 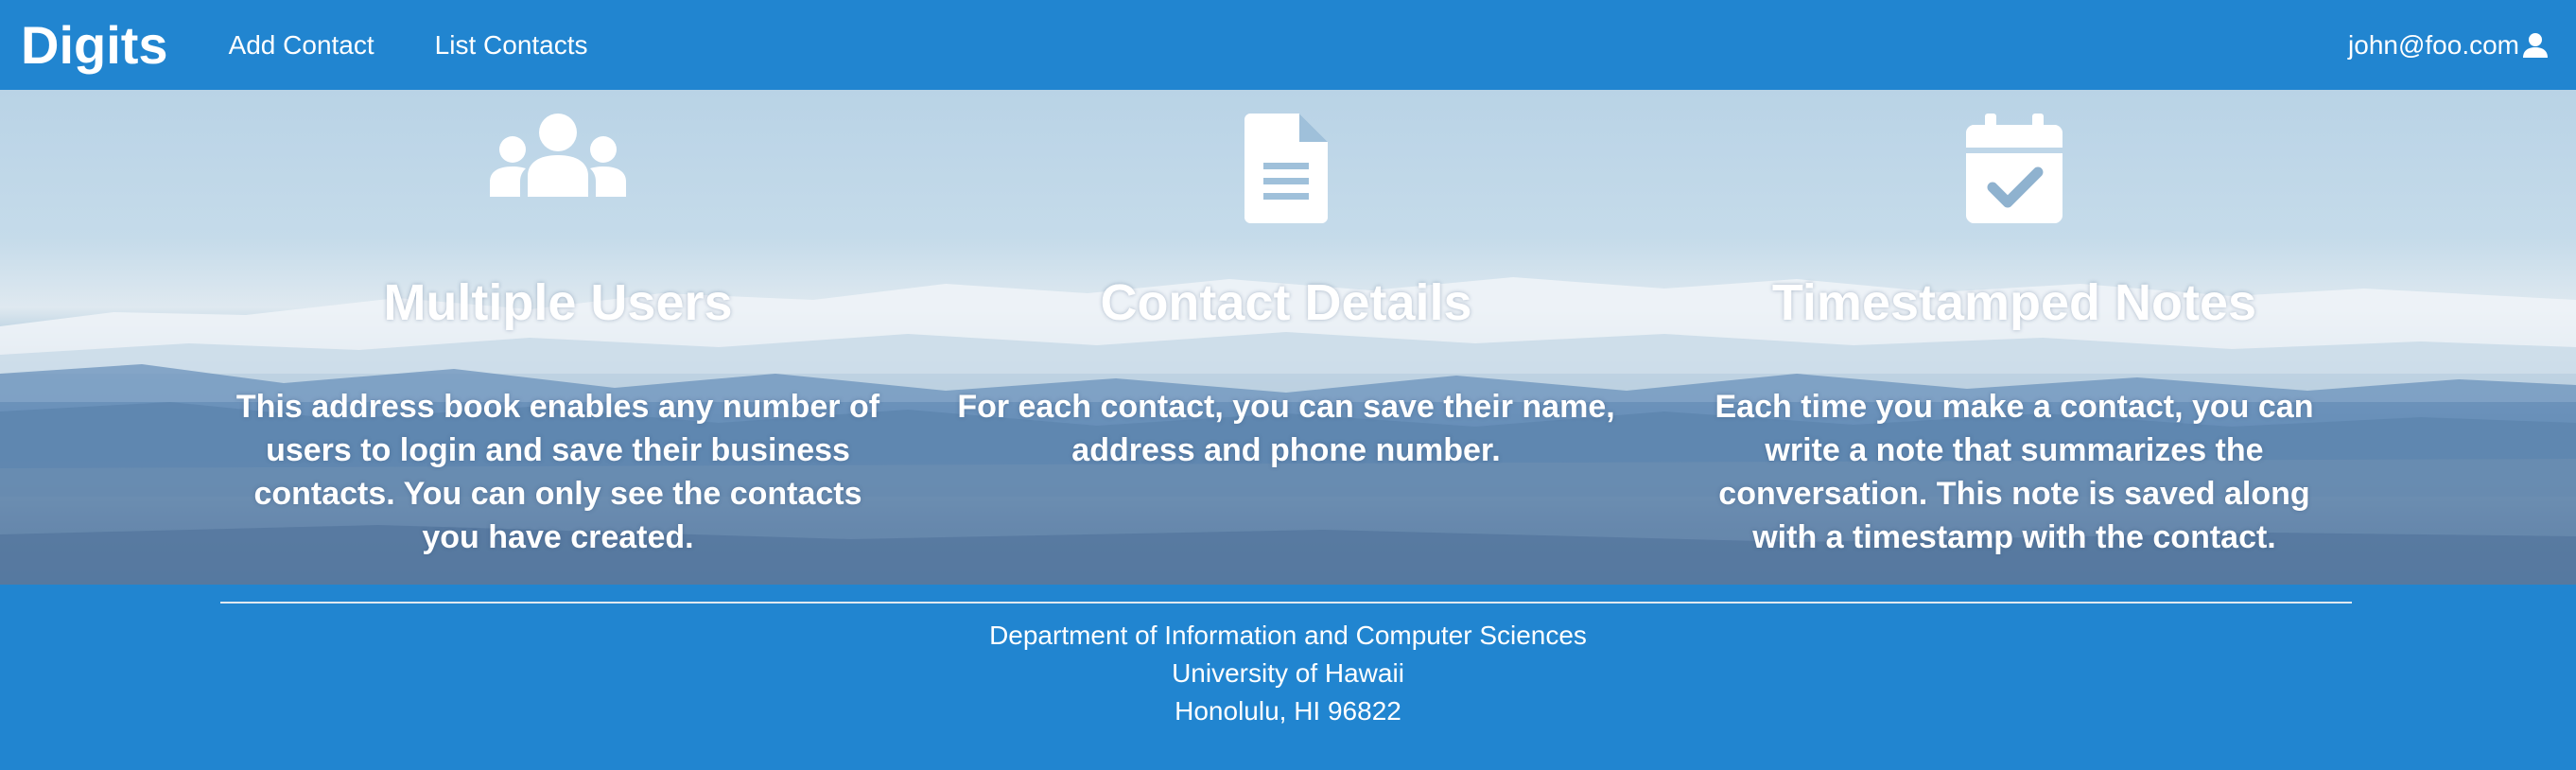 What do you see at coordinates (1286, 168) in the screenshot?
I see `file-text-icon` at bounding box center [1286, 168].